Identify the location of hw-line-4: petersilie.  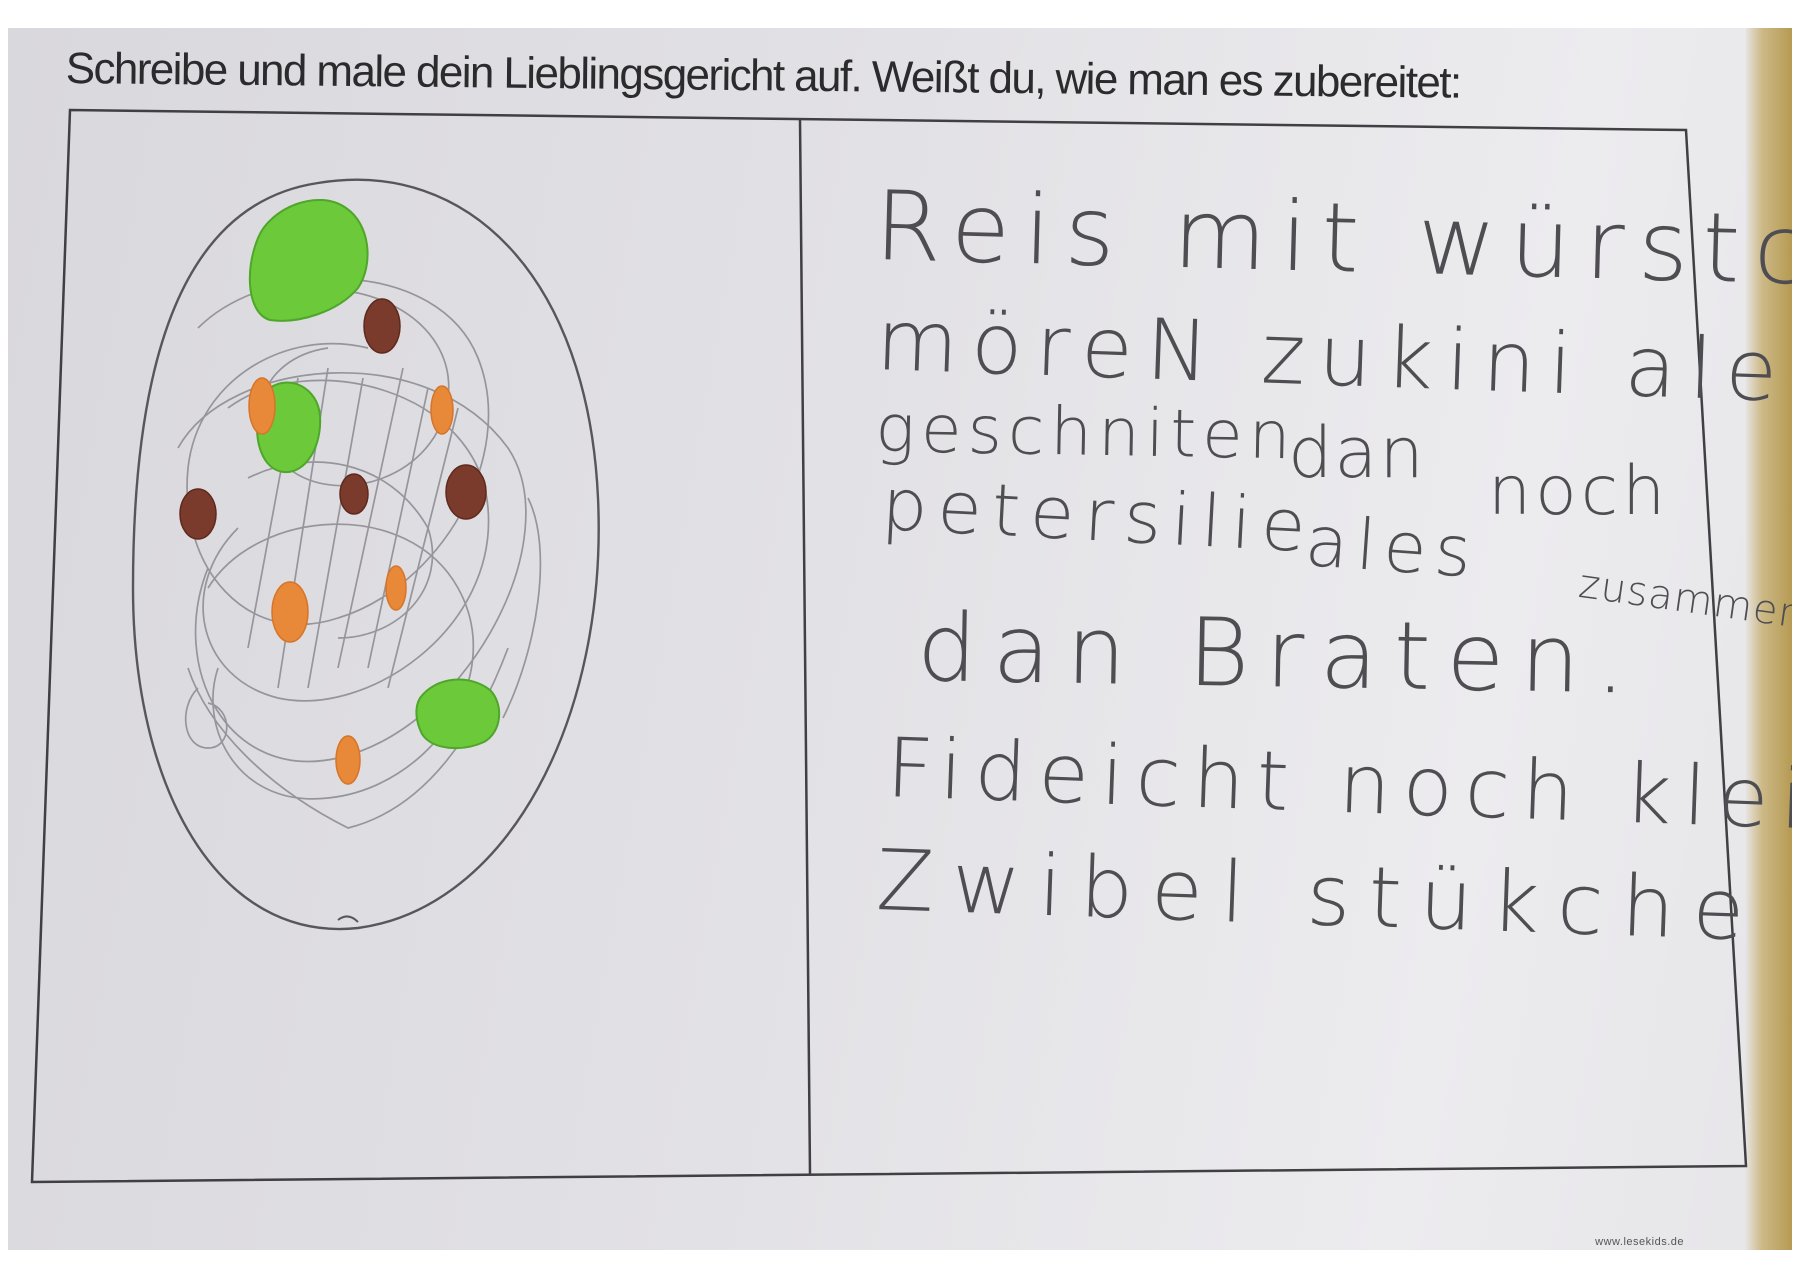
(1098, 515).